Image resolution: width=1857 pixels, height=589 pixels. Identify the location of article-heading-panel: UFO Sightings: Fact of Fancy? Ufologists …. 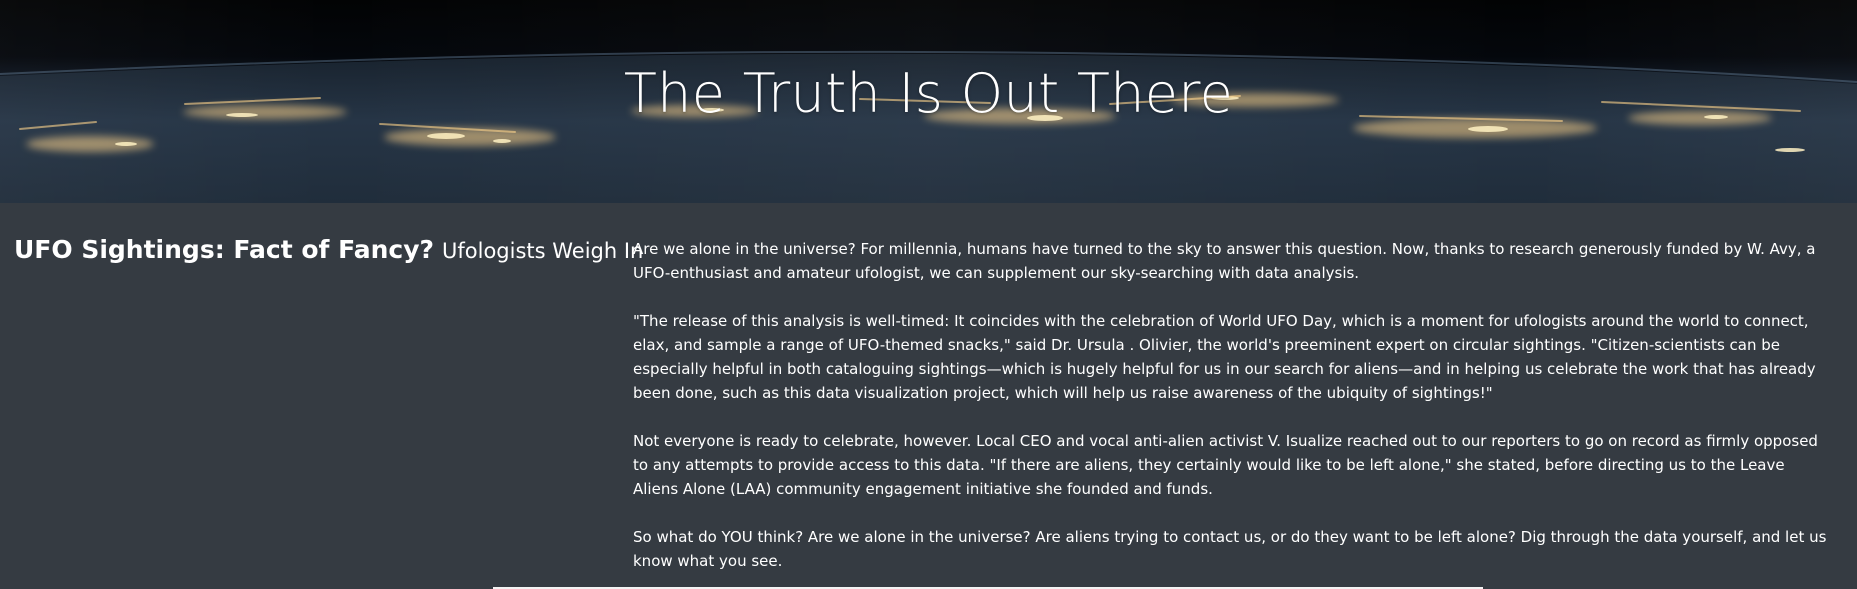
(328, 250).